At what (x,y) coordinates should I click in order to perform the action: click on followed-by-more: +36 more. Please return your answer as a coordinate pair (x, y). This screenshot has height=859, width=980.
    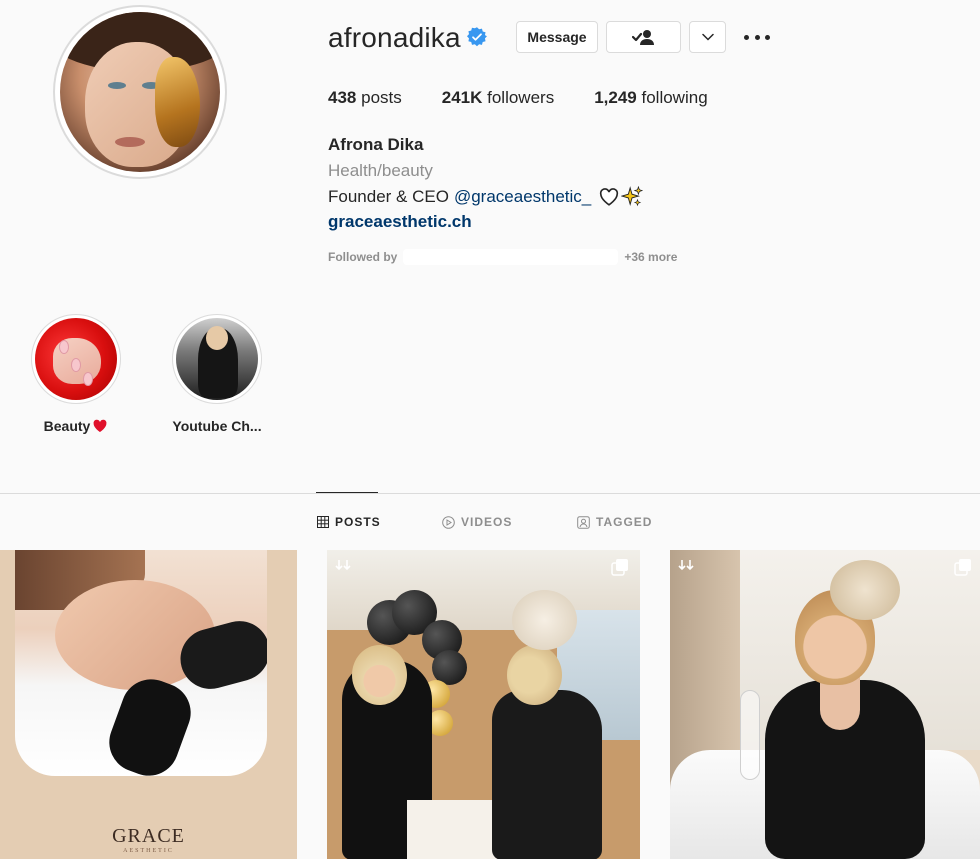
    Looking at the image, I should click on (651, 257).